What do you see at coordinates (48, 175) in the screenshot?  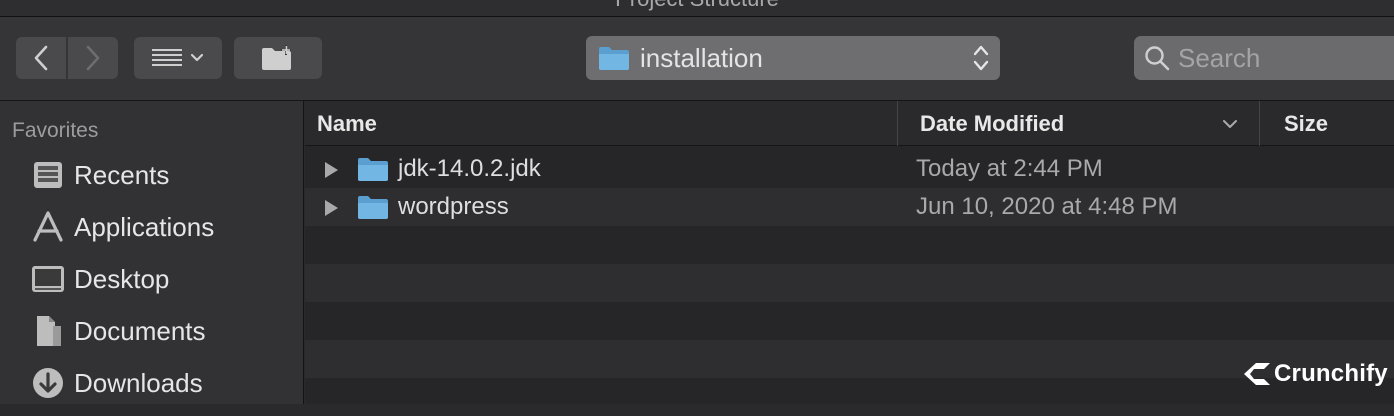 I see `recents-icon` at bounding box center [48, 175].